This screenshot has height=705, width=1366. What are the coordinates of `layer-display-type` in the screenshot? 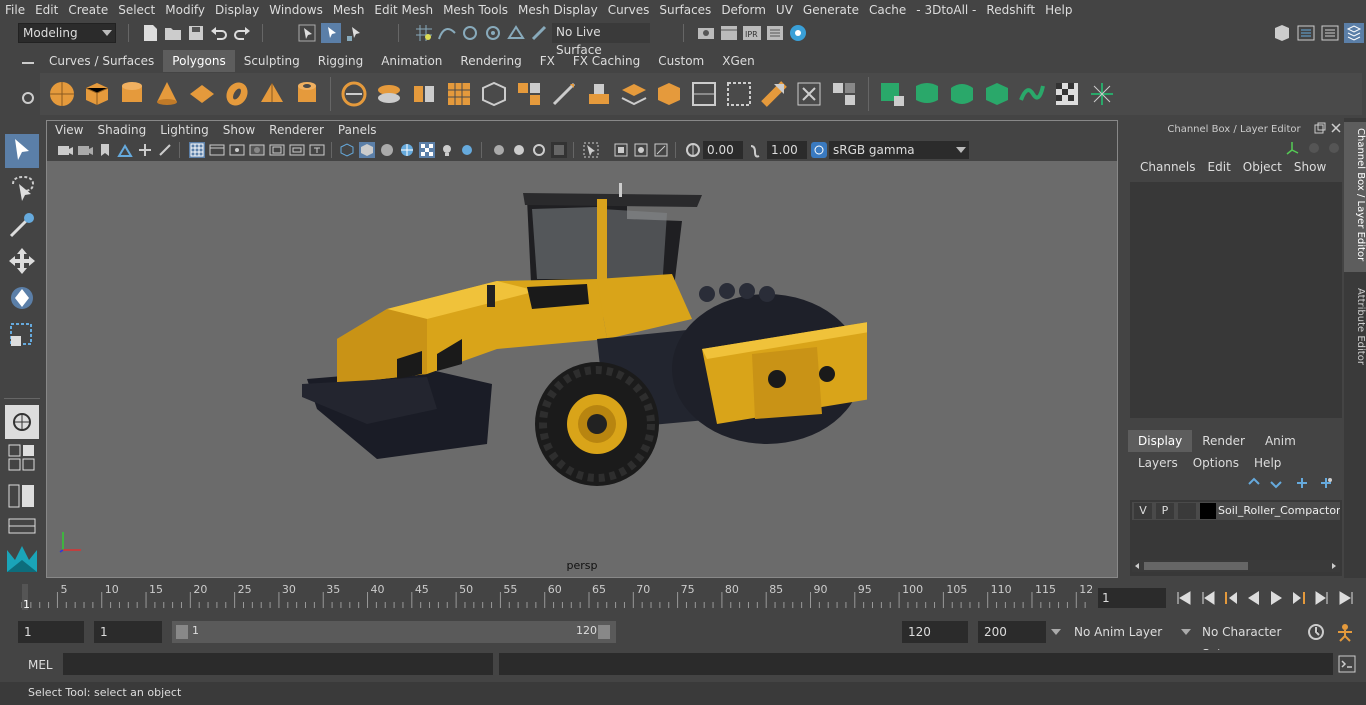 It's located at (1187, 511).